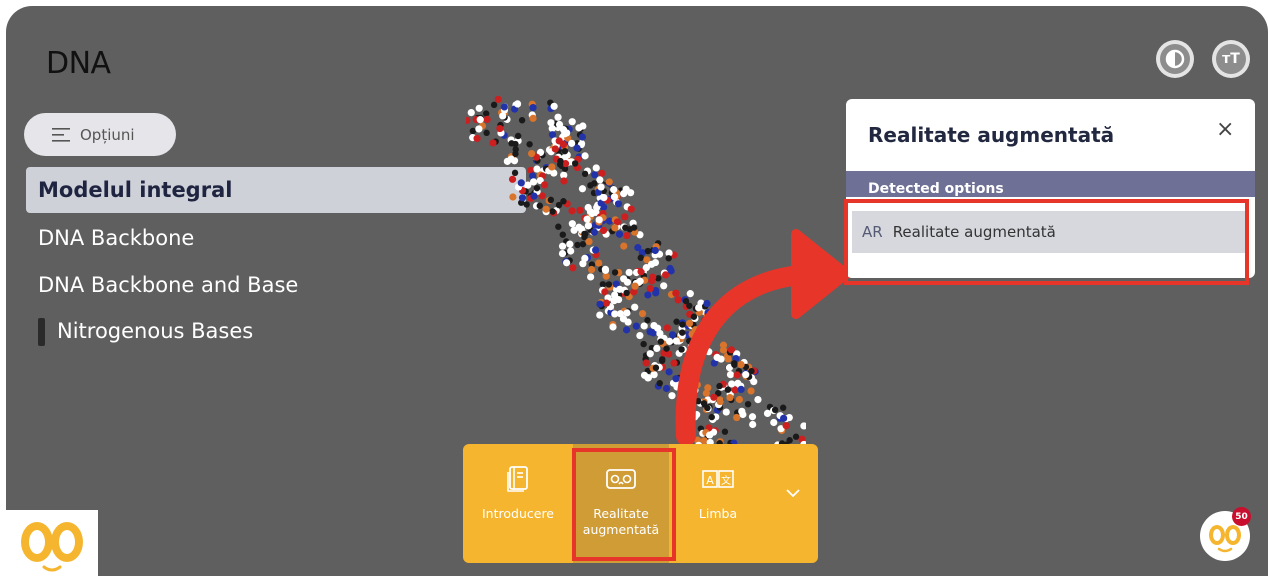 This screenshot has height=580, width=1268. I want to click on options-label: Opțiuni, so click(107, 134).